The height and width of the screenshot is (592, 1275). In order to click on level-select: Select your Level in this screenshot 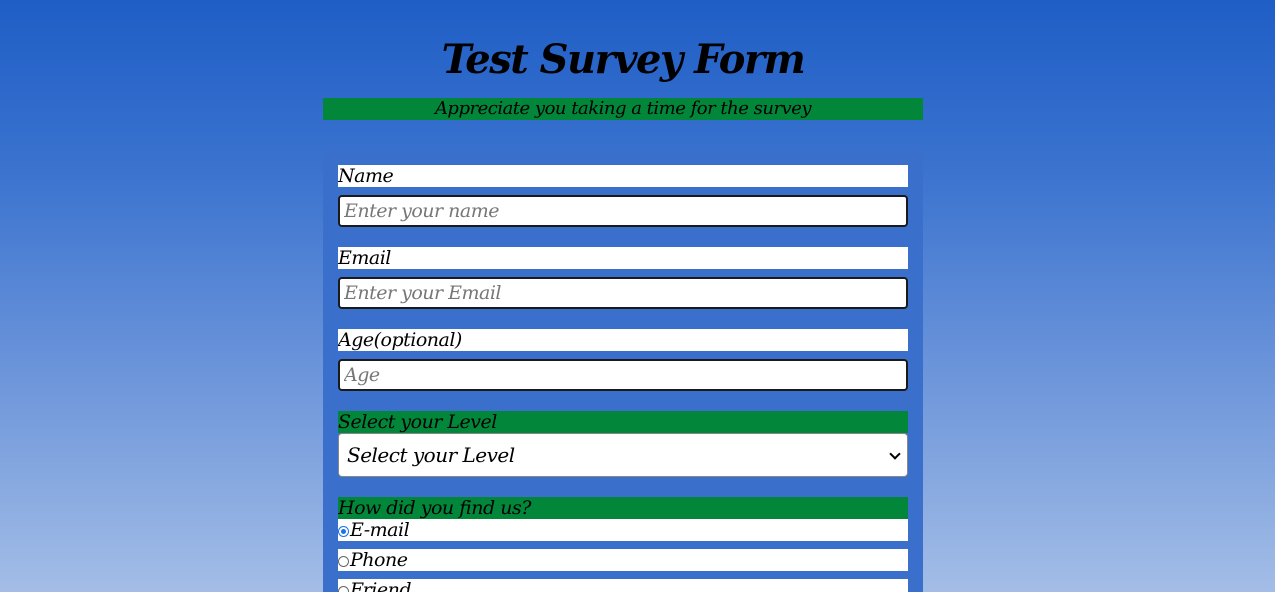, I will do `click(623, 455)`.